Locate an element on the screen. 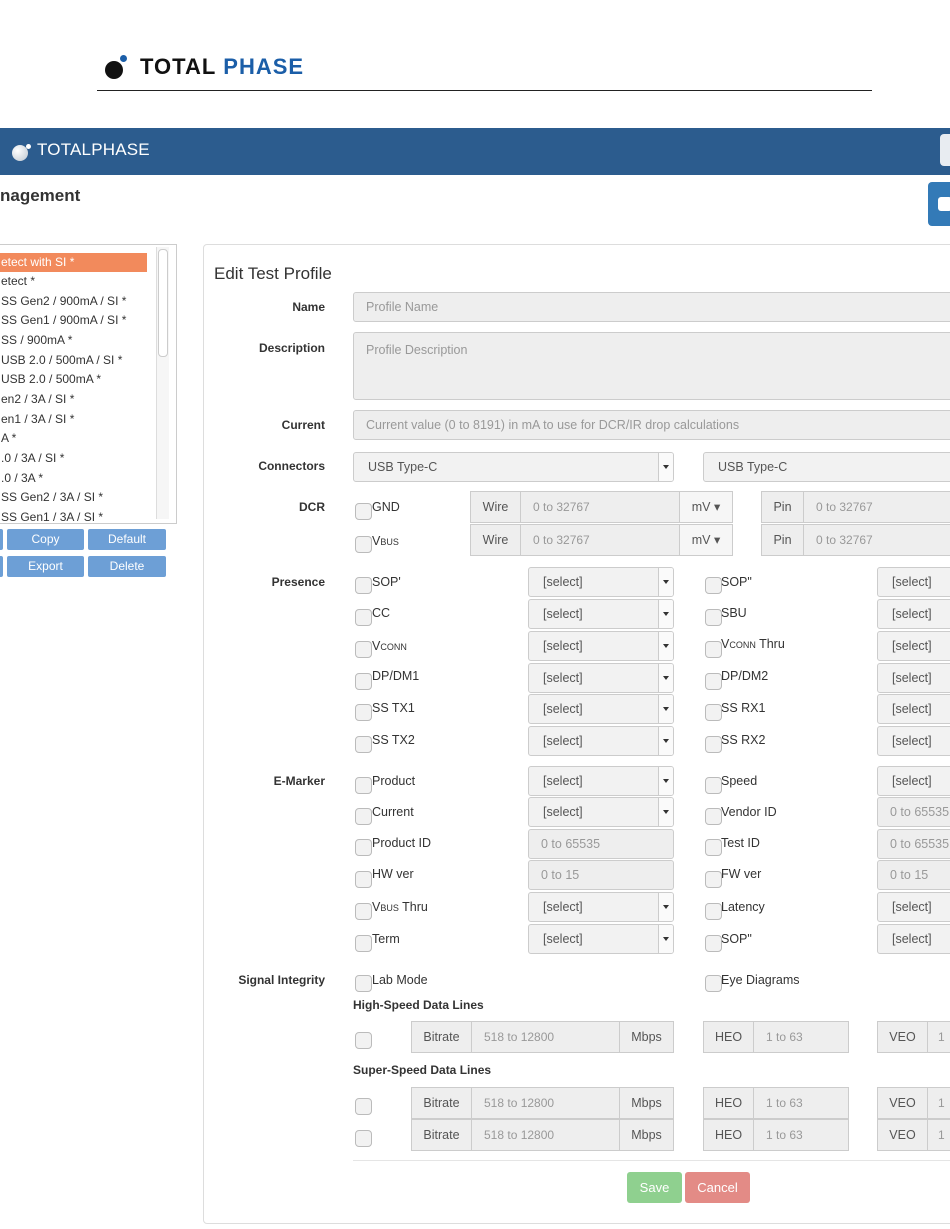 This screenshot has width=950, height=1229. ssrx2-select: [select] is located at coordinates (913, 741).